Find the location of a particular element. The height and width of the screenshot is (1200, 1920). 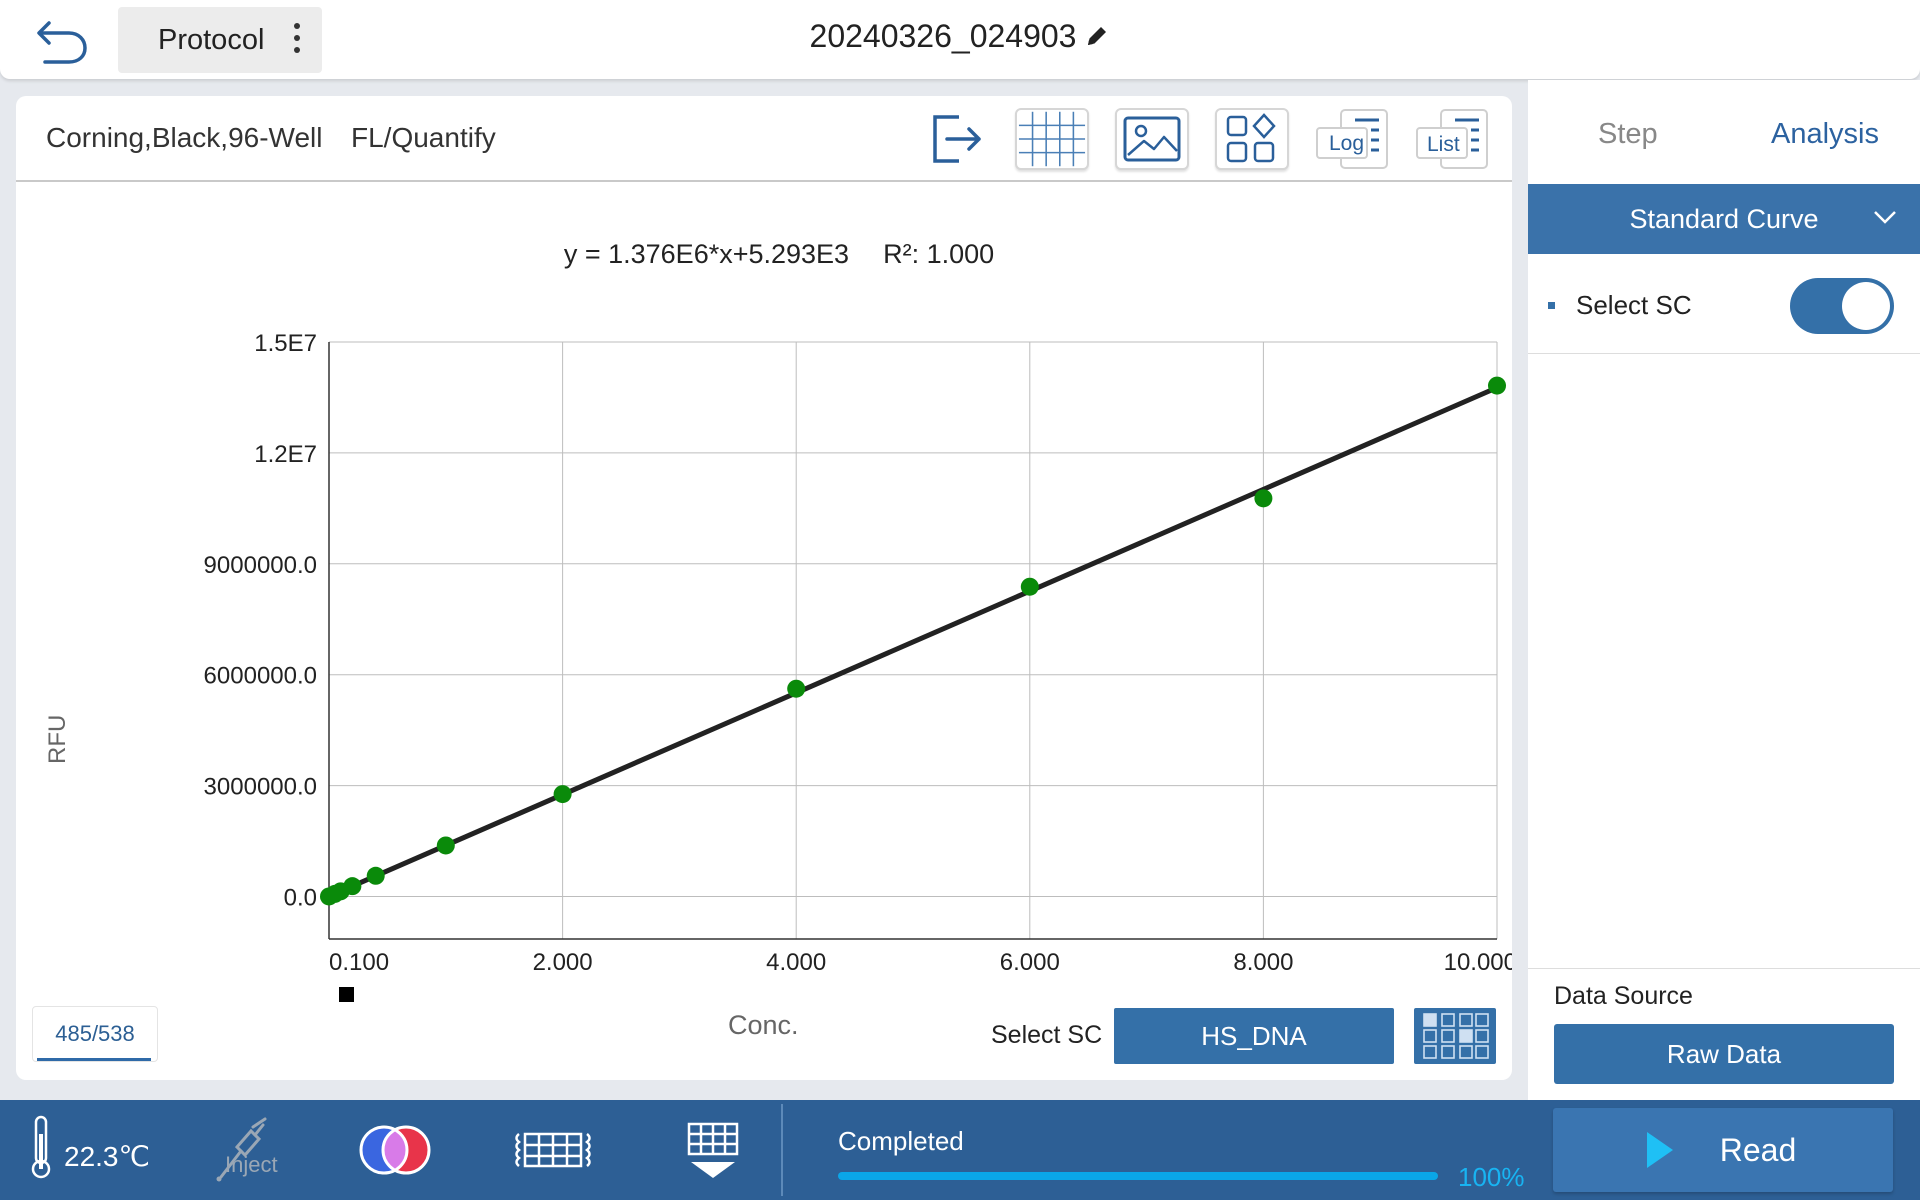

run-status: Completed is located at coordinates (901, 1141).